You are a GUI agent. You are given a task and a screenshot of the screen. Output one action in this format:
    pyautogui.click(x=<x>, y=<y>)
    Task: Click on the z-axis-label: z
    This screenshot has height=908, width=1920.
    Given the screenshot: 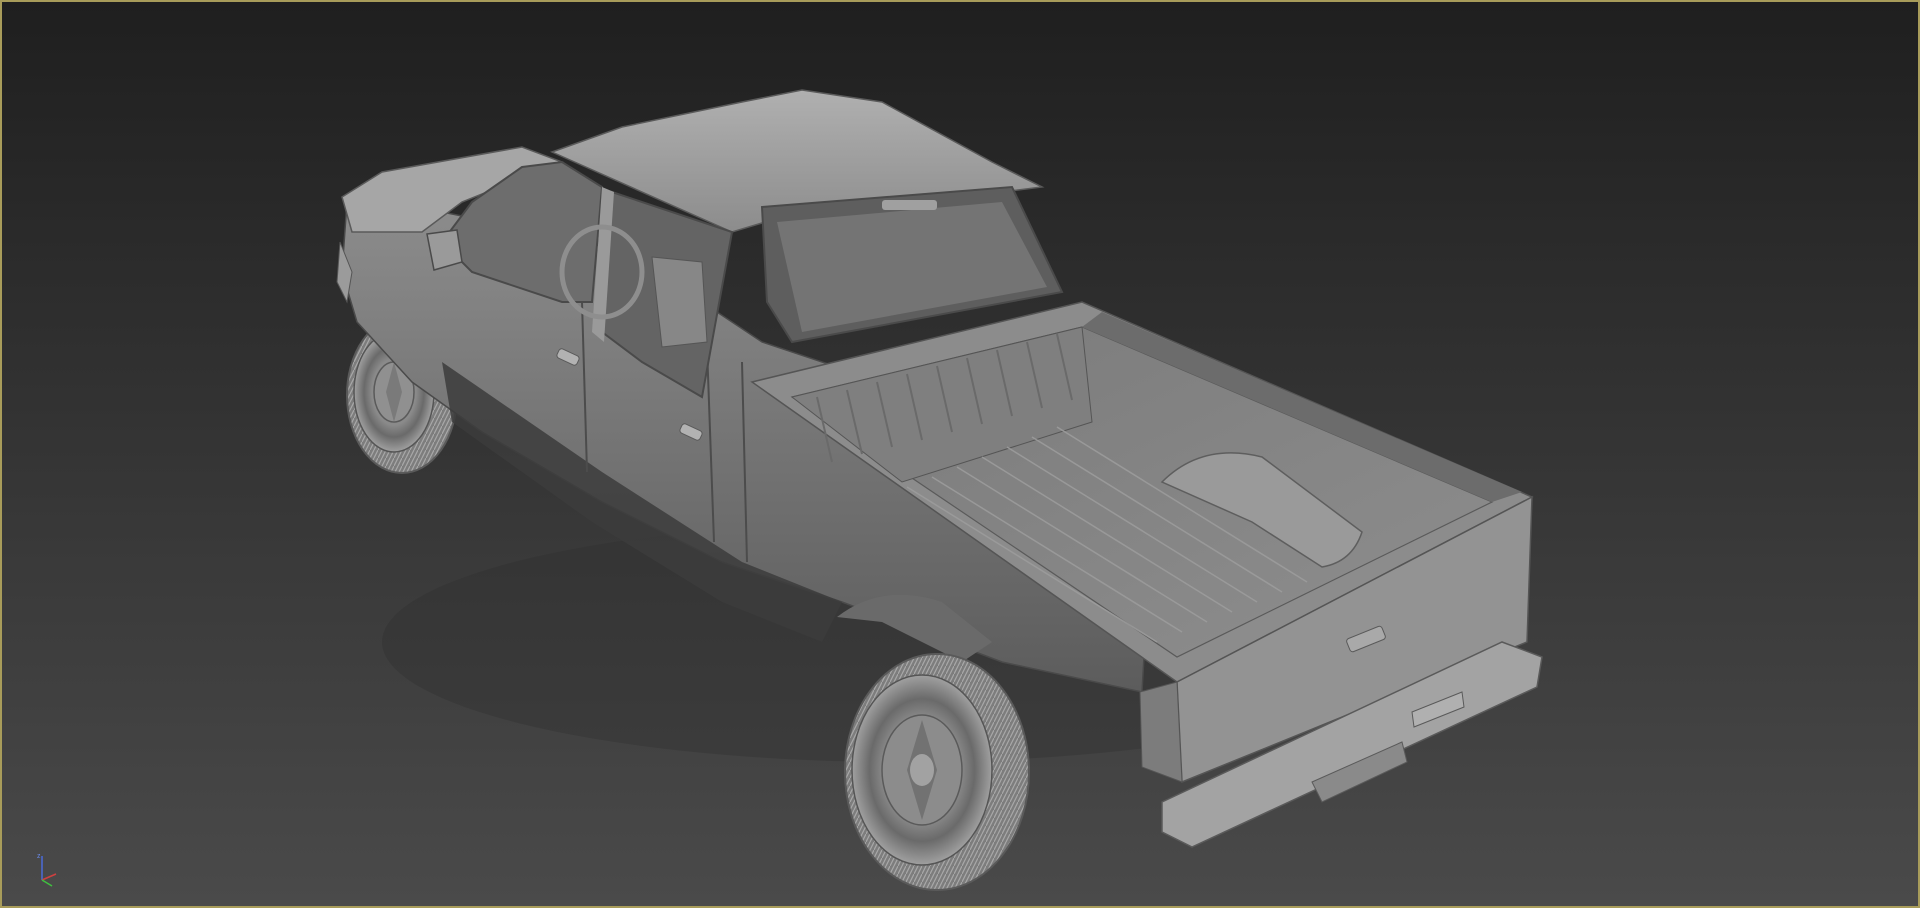 What is the action you would take?
    pyautogui.click(x=39, y=856)
    